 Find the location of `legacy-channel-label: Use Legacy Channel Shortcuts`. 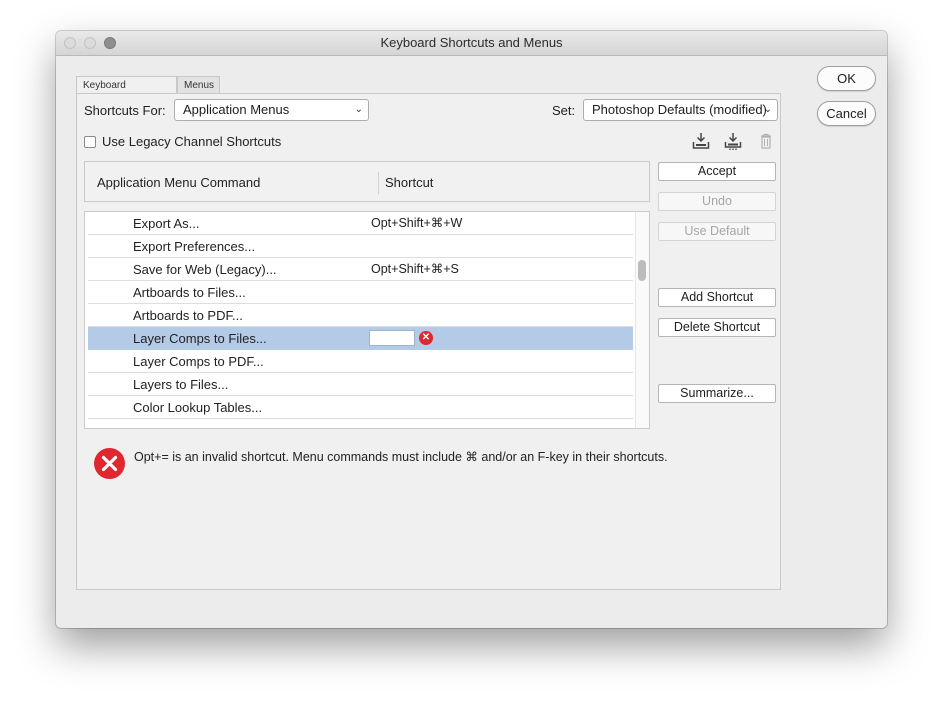

legacy-channel-label: Use Legacy Channel Shortcuts is located at coordinates (192, 141).